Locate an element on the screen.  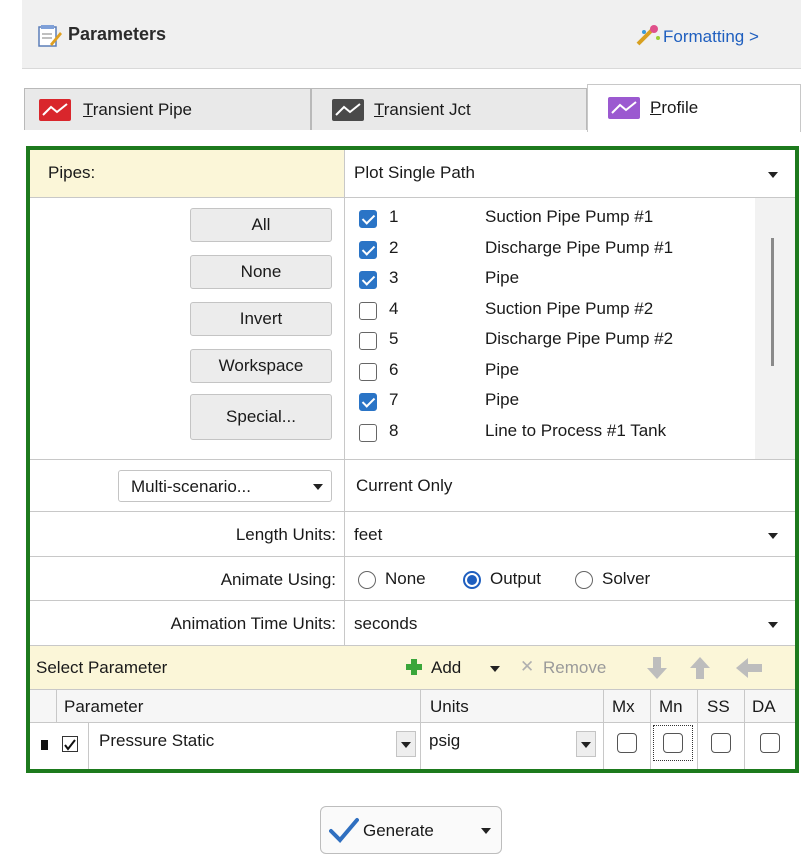
column-header-da: DA is located at coordinates (764, 707).